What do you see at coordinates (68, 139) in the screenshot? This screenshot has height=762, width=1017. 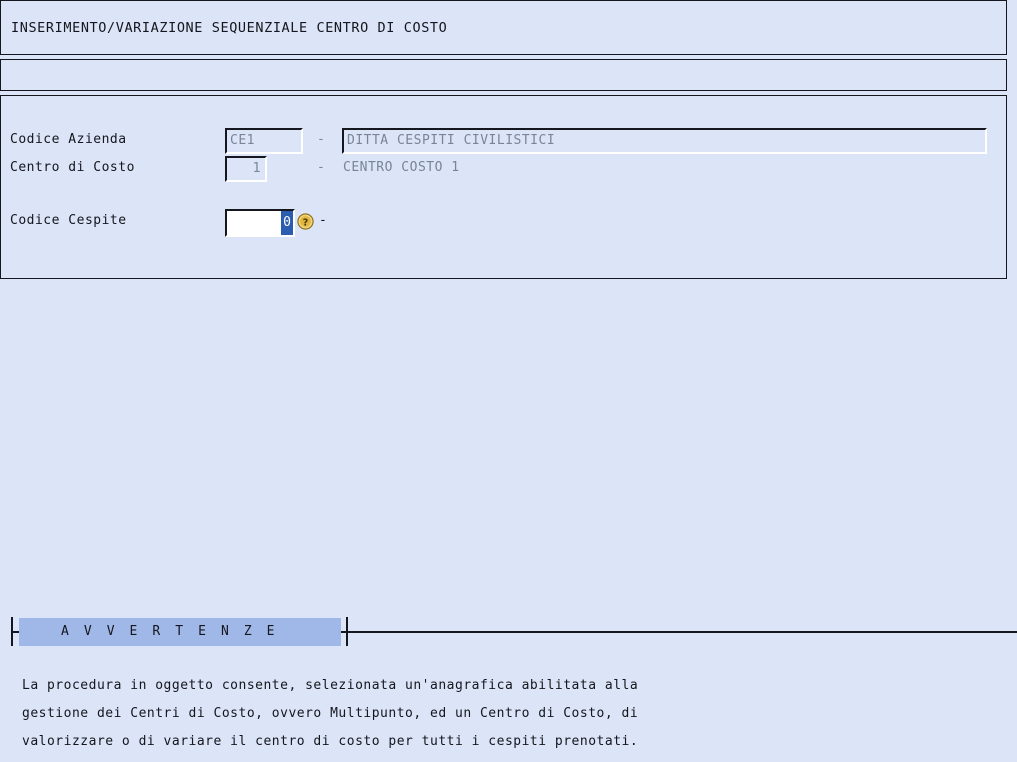 I see `codice-azienda-label: Codice Azienda` at bounding box center [68, 139].